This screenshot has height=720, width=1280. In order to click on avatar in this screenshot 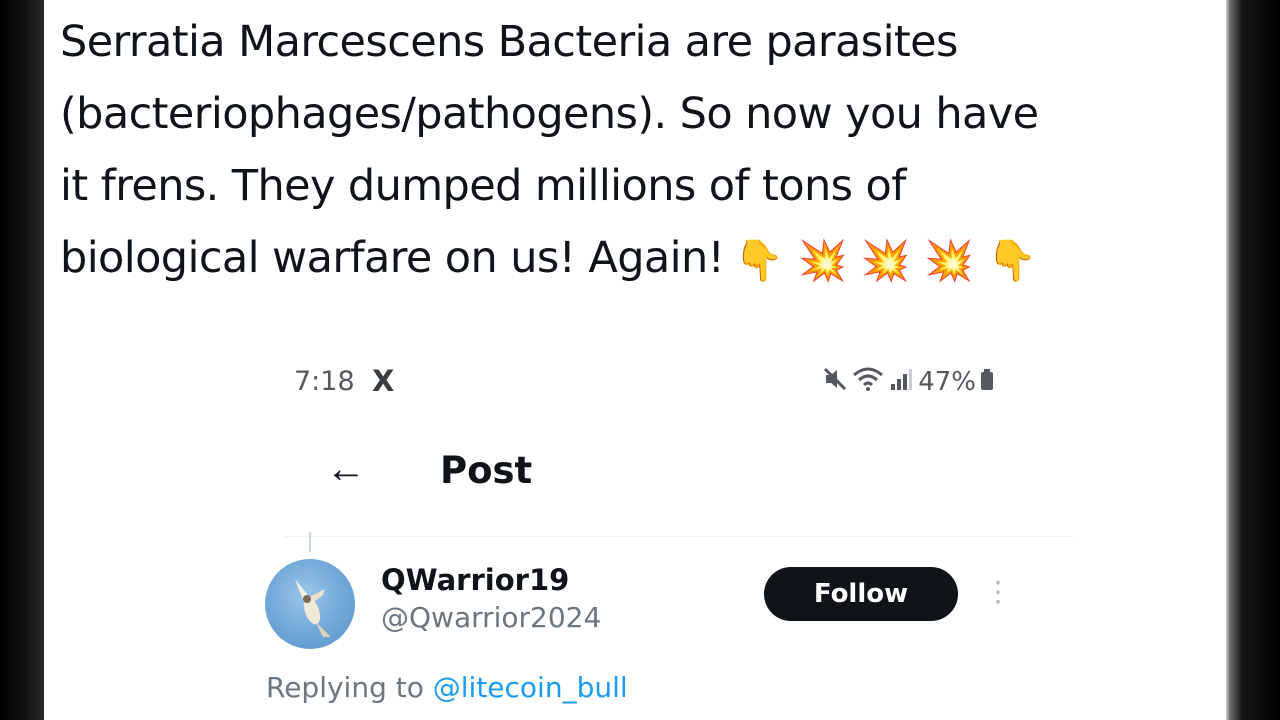, I will do `click(310, 604)`.